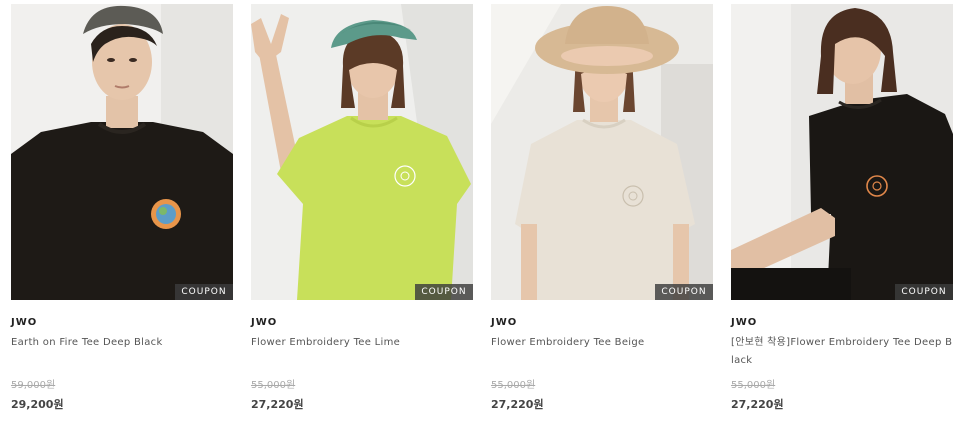  I want to click on product-name: [안보현 착용]Flower Embroidery Tee Deep Black, so click(842, 352).